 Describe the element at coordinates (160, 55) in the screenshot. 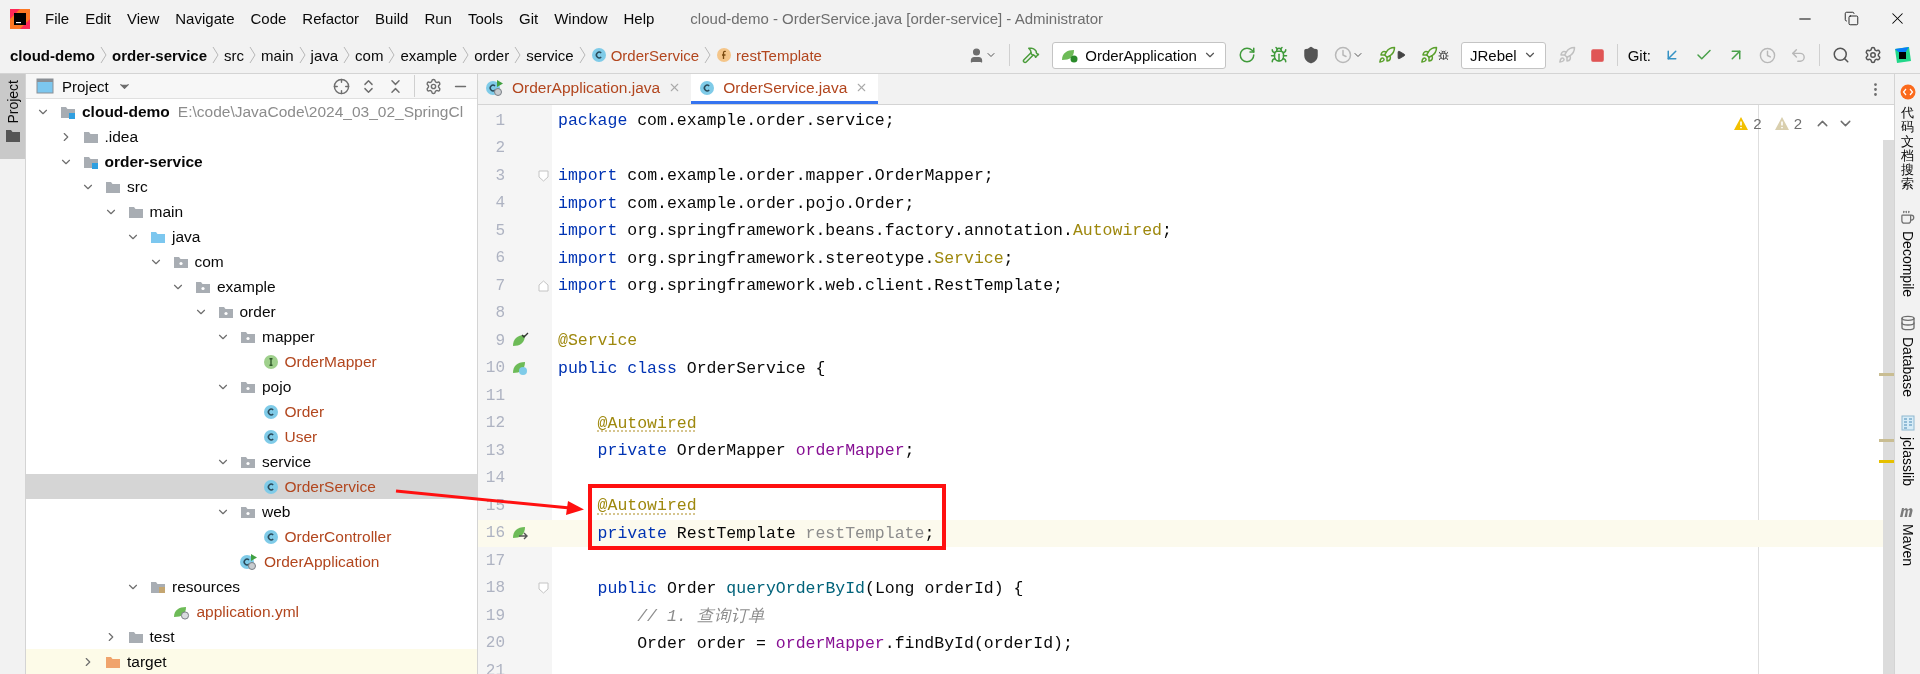

I see `breadcrumb-item: order-service` at that location.